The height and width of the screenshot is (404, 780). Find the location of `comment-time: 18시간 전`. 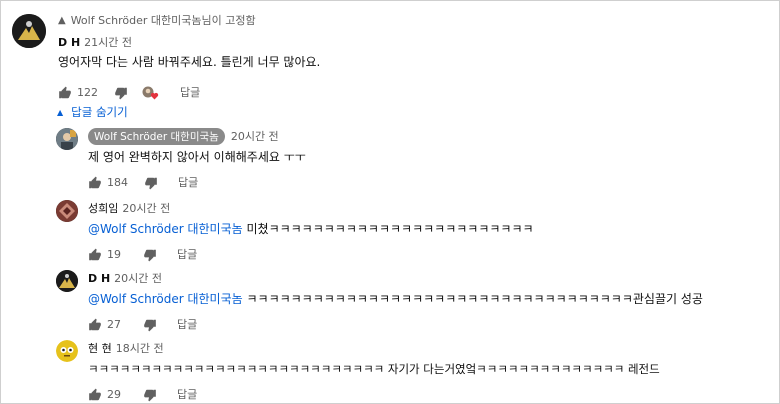

comment-time: 18시간 전 is located at coordinates (140, 348).